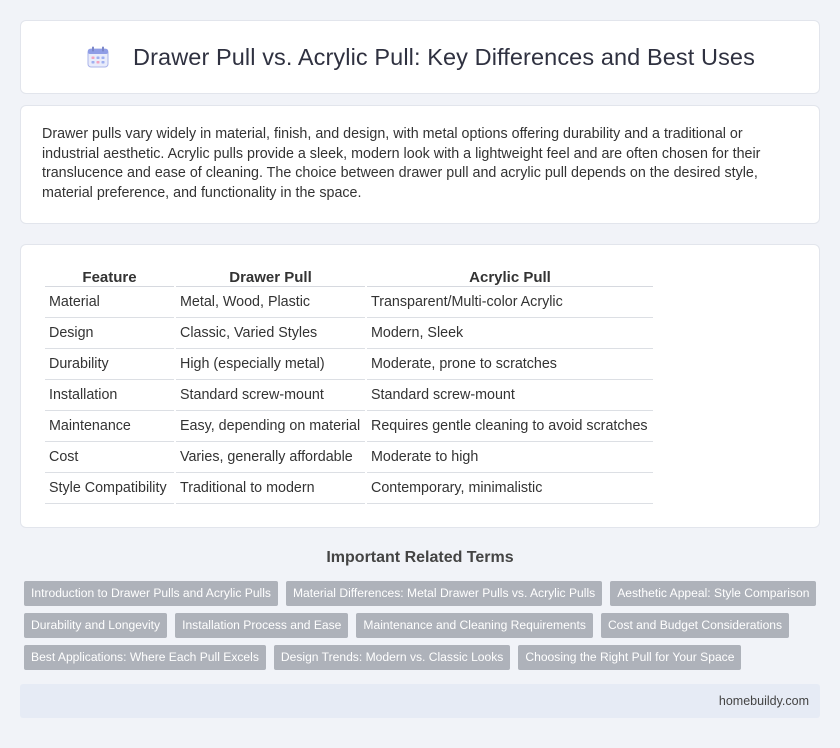 This screenshot has height=748, width=840. I want to click on drawer-pull-cell: Traditional to modern, so click(270, 488).